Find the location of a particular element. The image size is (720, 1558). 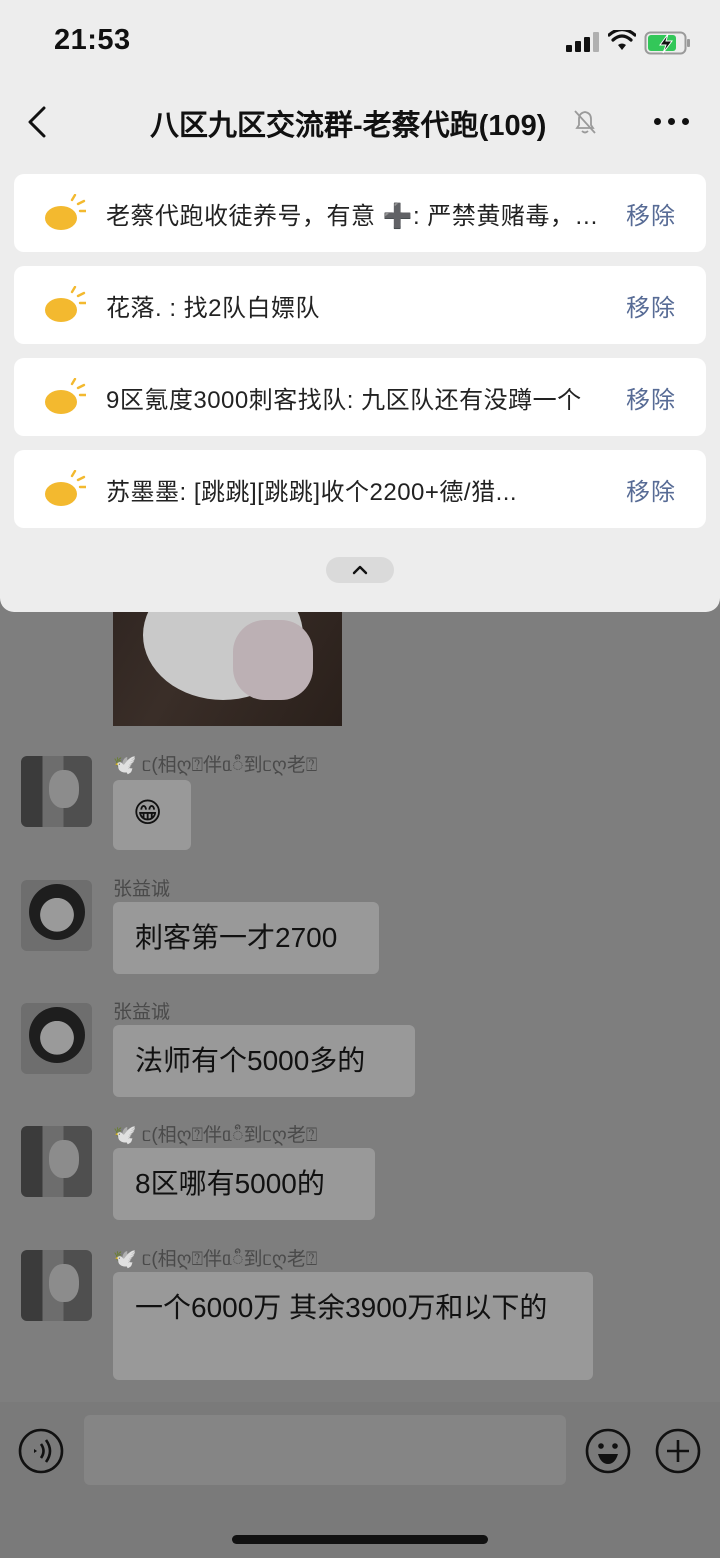

notice-item: 9区氪度3000刺客找队: 九区队还有没蹲一个 移除 is located at coordinates (360, 397).